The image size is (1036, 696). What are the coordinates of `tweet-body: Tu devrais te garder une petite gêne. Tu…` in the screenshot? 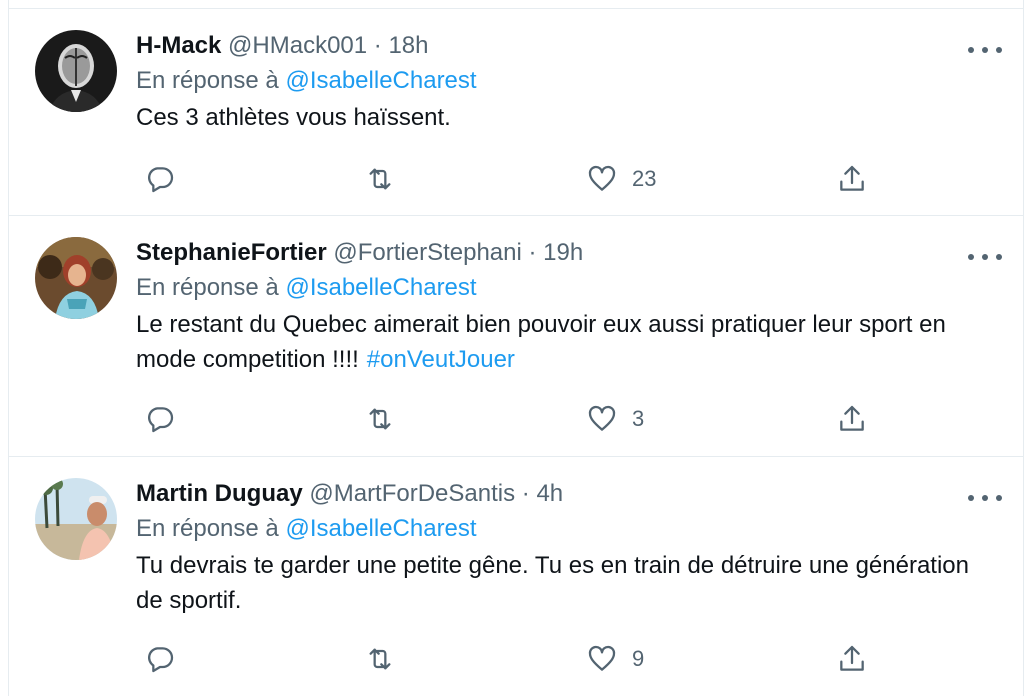 It's located at (552, 583).